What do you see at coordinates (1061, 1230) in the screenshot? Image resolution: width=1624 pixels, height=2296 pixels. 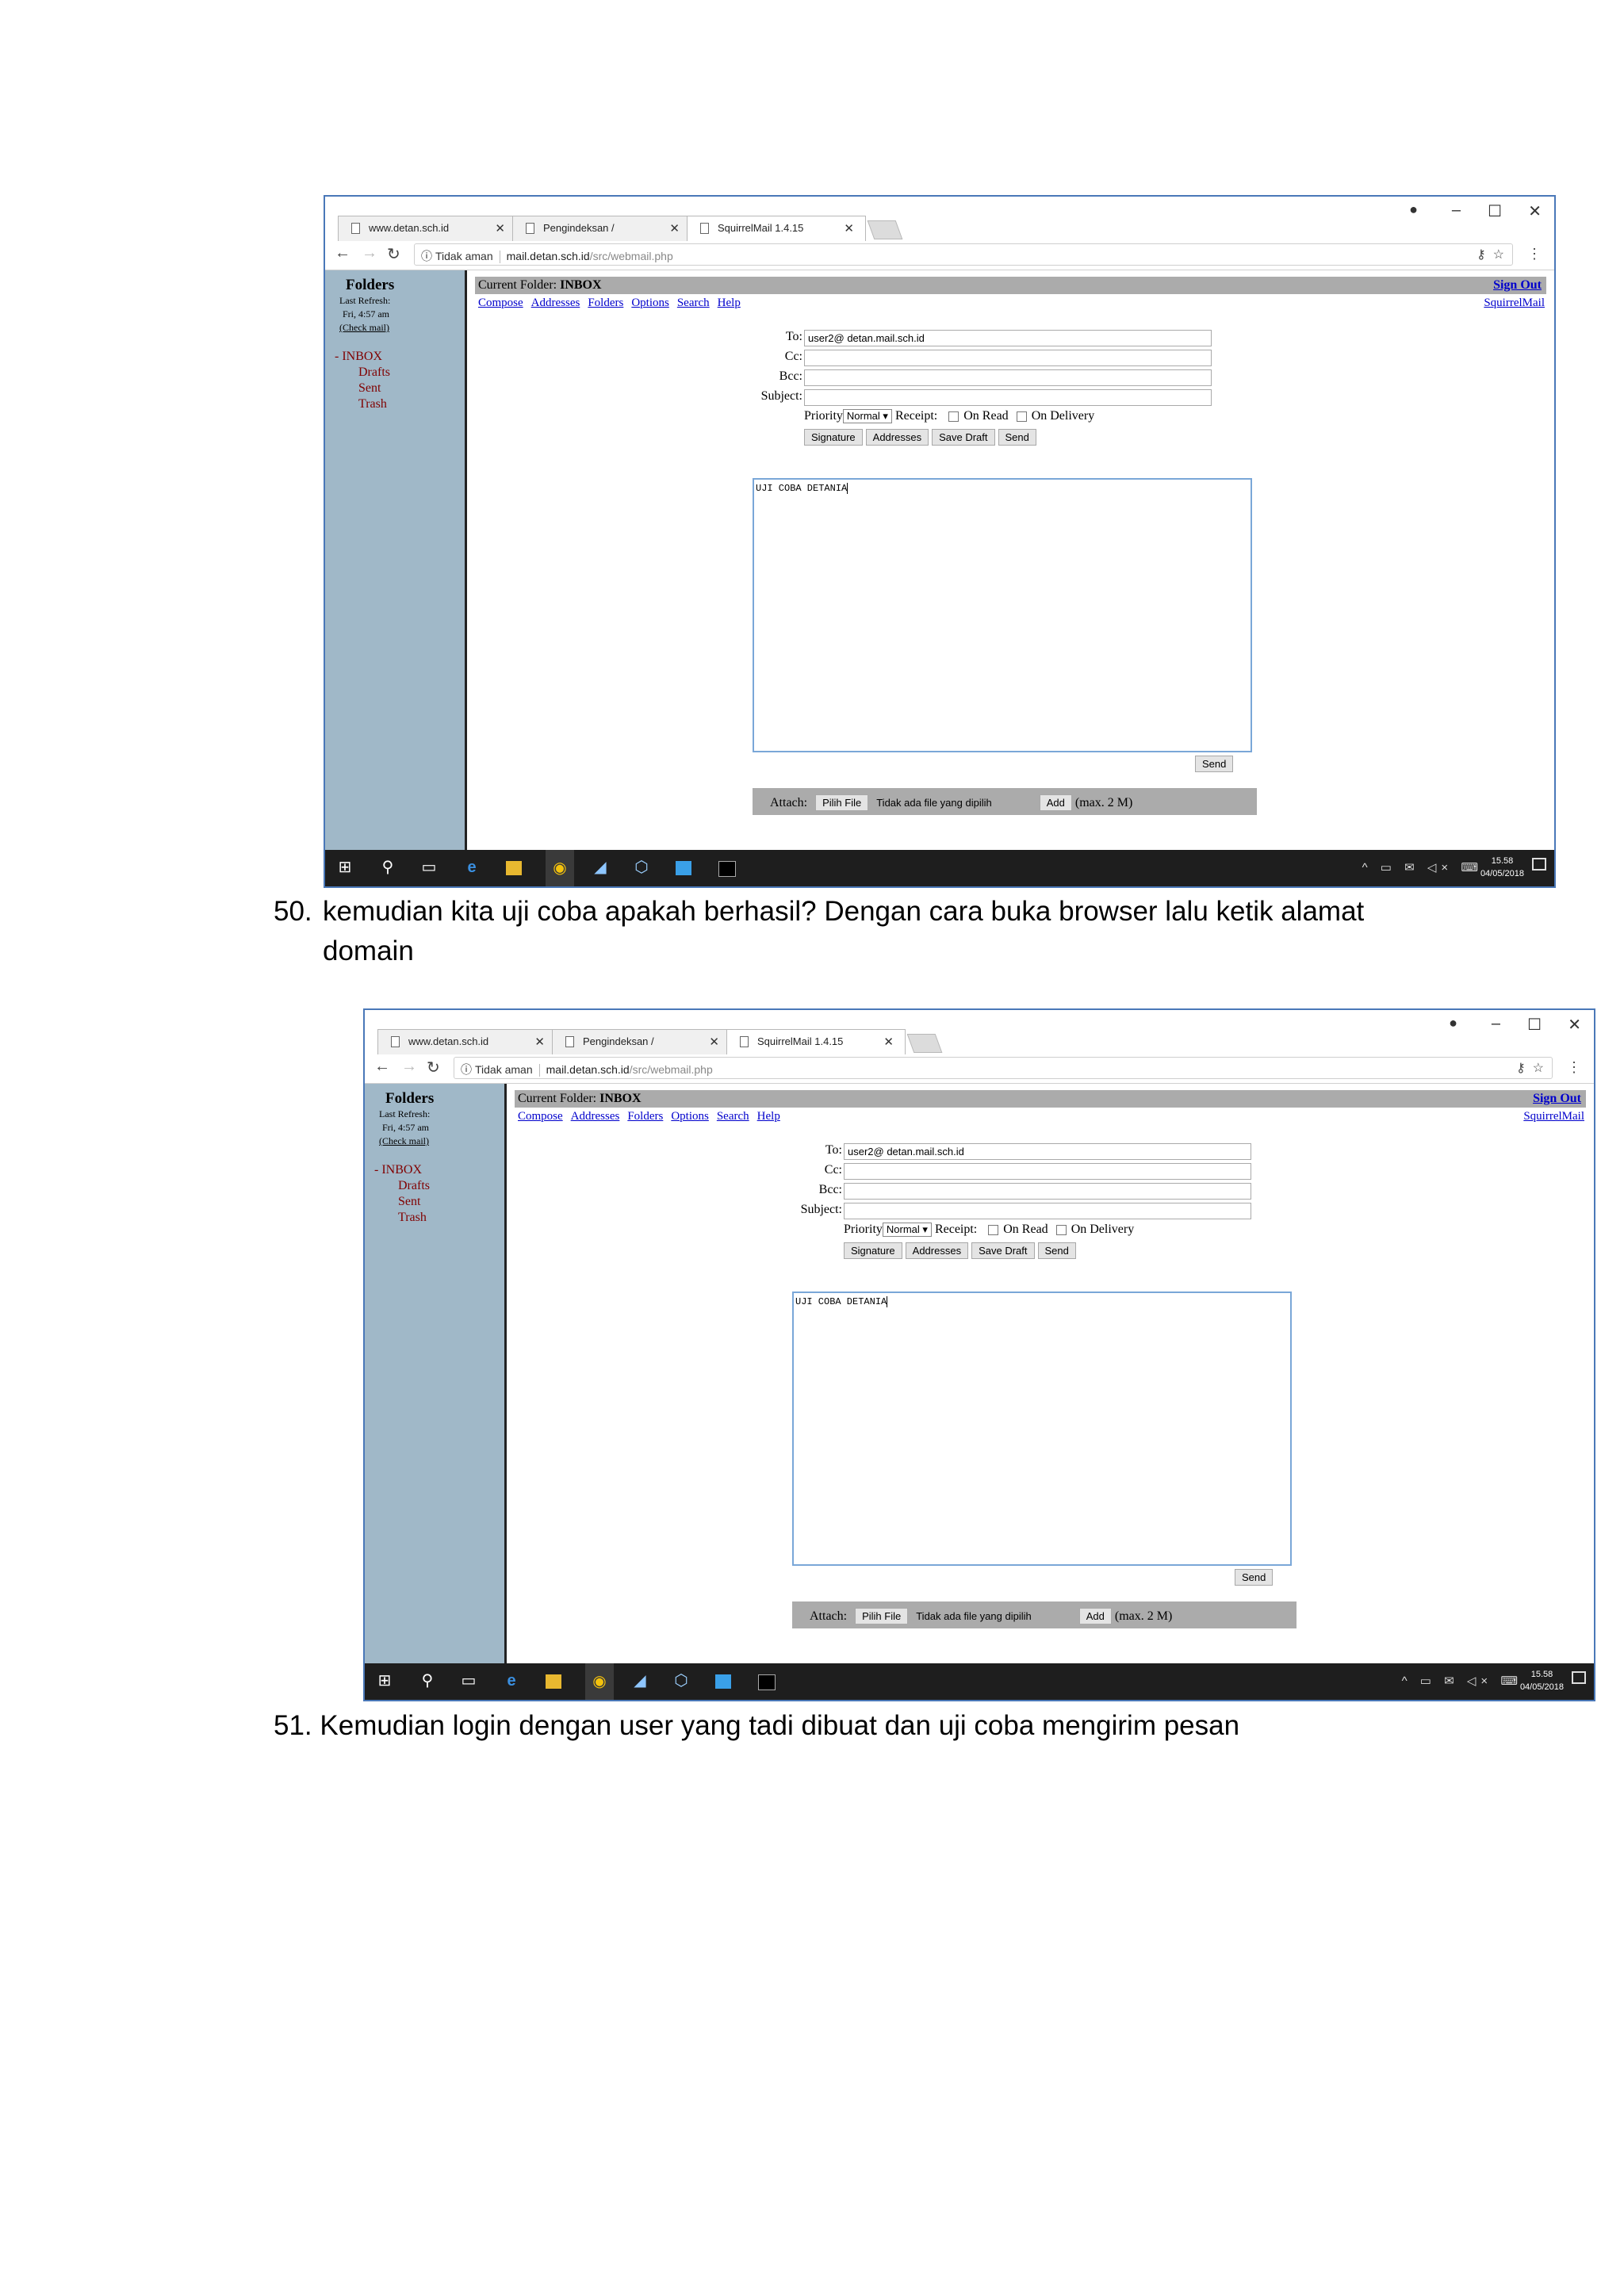 I see `on-delivery-checkbox` at bounding box center [1061, 1230].